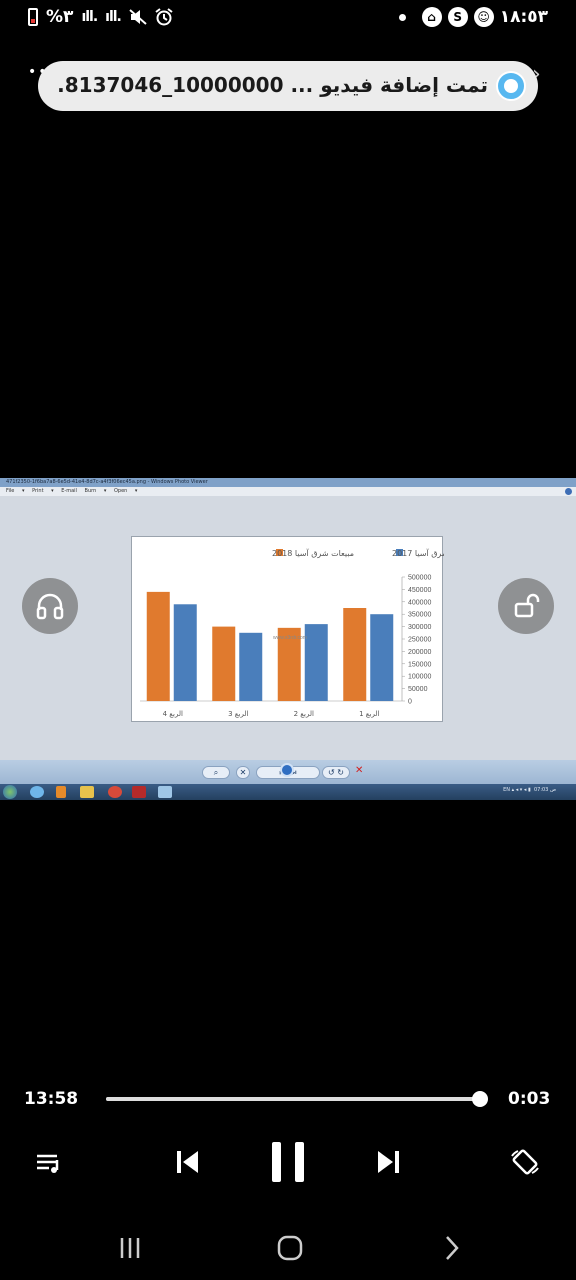  I want to click on status-bar: %٣ ıll. ıll. ⌂ S ☺ ١٨:٥٣, so click(288, 18).